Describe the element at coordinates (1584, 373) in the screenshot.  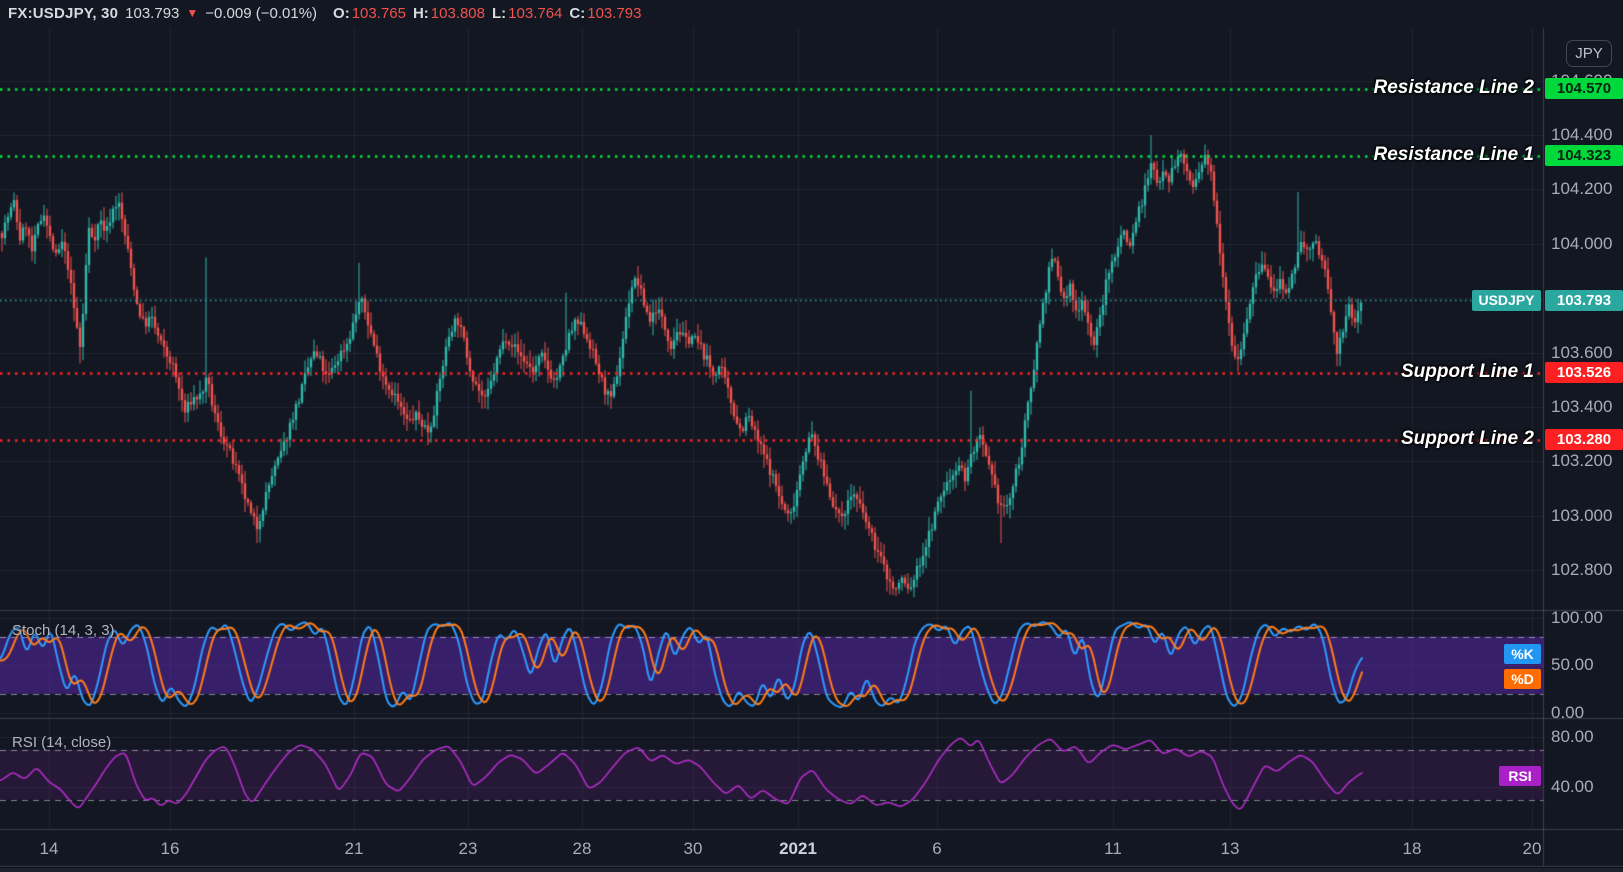
I see `support-1-price-badge: 103.526` at that location.